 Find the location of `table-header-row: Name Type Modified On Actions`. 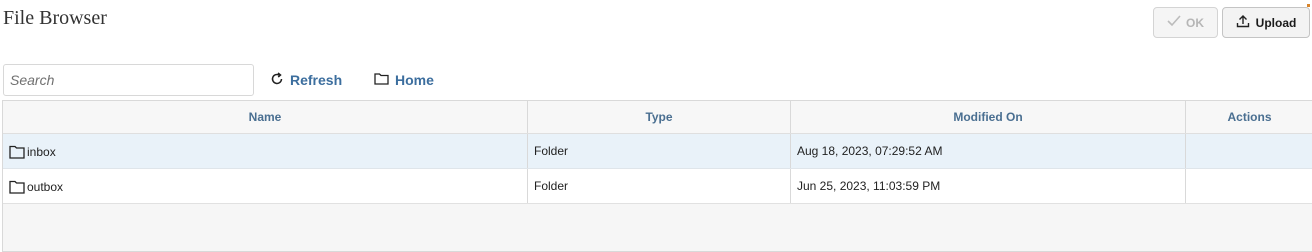

table-header-row: Name Type Modified On Actions is located at coordinates (657, 117).